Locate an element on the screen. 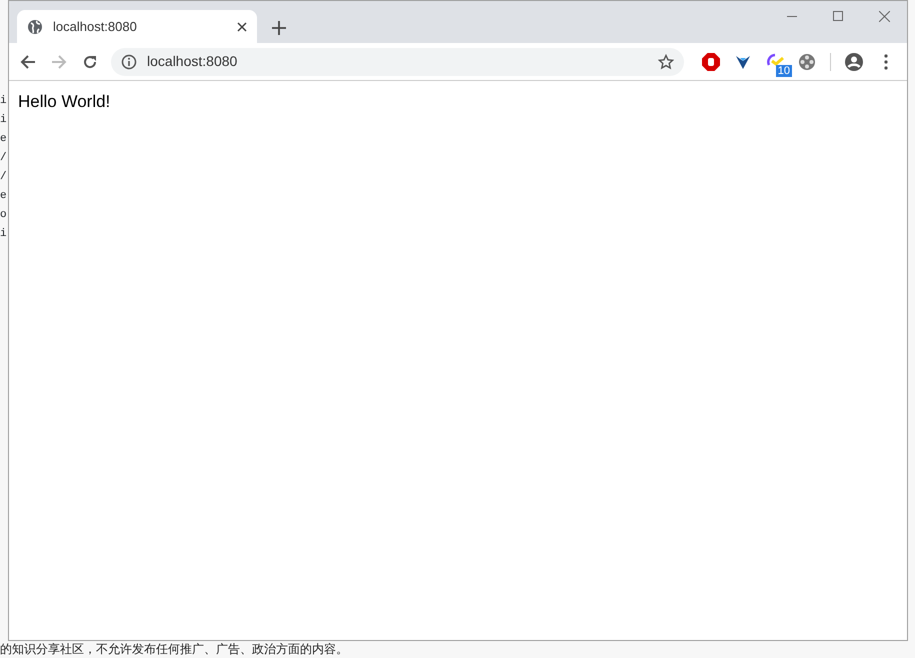  stop-hand-icon is located at coordinates (711, 61).